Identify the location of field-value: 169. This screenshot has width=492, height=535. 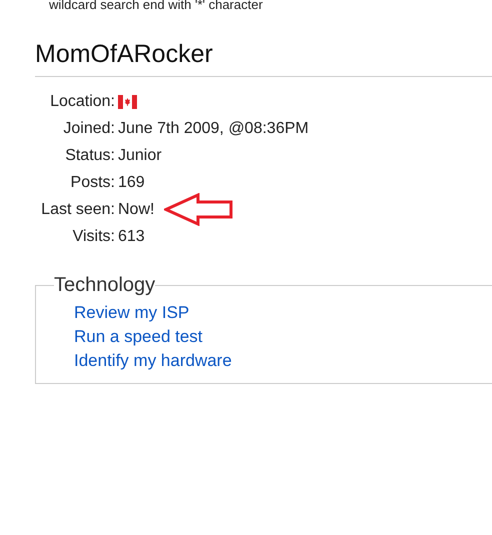
(131, 183).